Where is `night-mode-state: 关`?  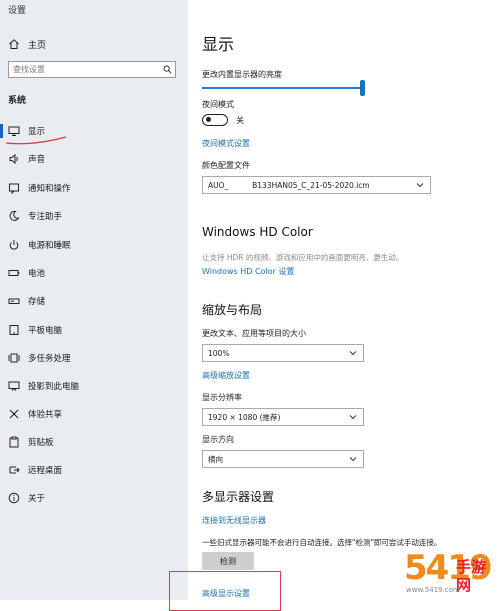
night-mode-state: 关 is located at coordinates (240, 120).